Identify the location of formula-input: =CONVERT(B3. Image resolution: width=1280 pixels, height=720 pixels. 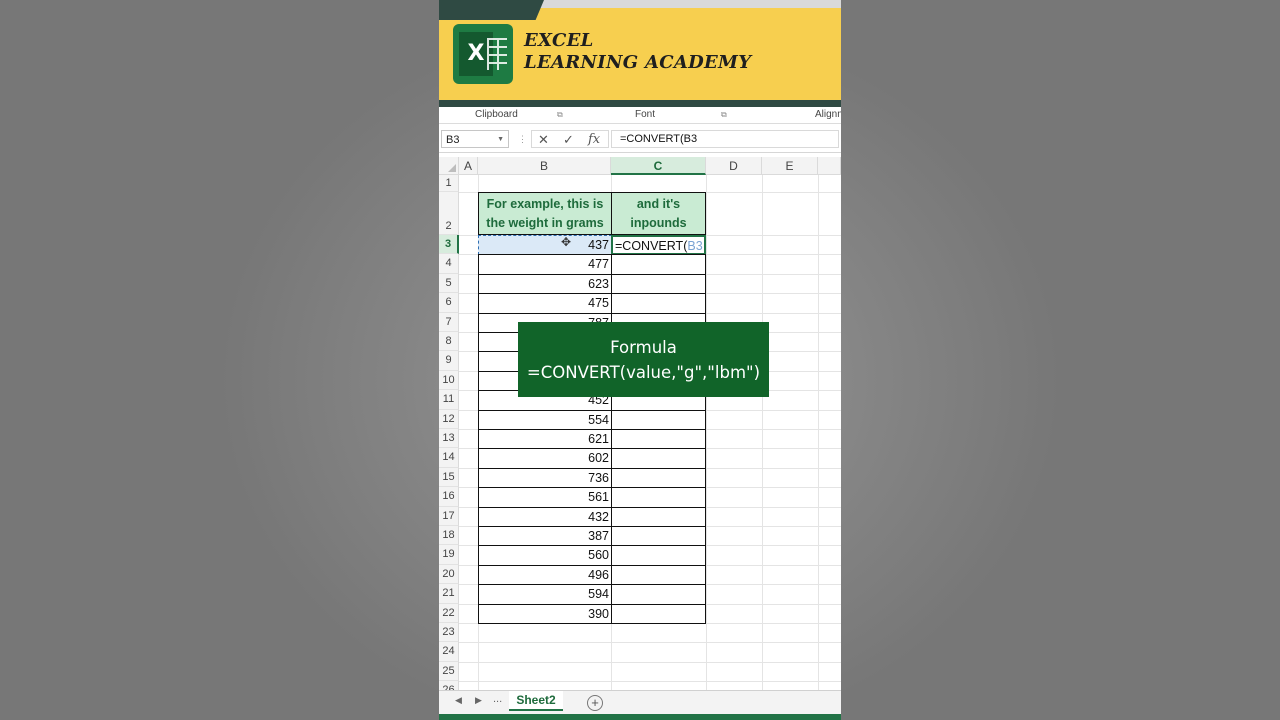
(725, 139).